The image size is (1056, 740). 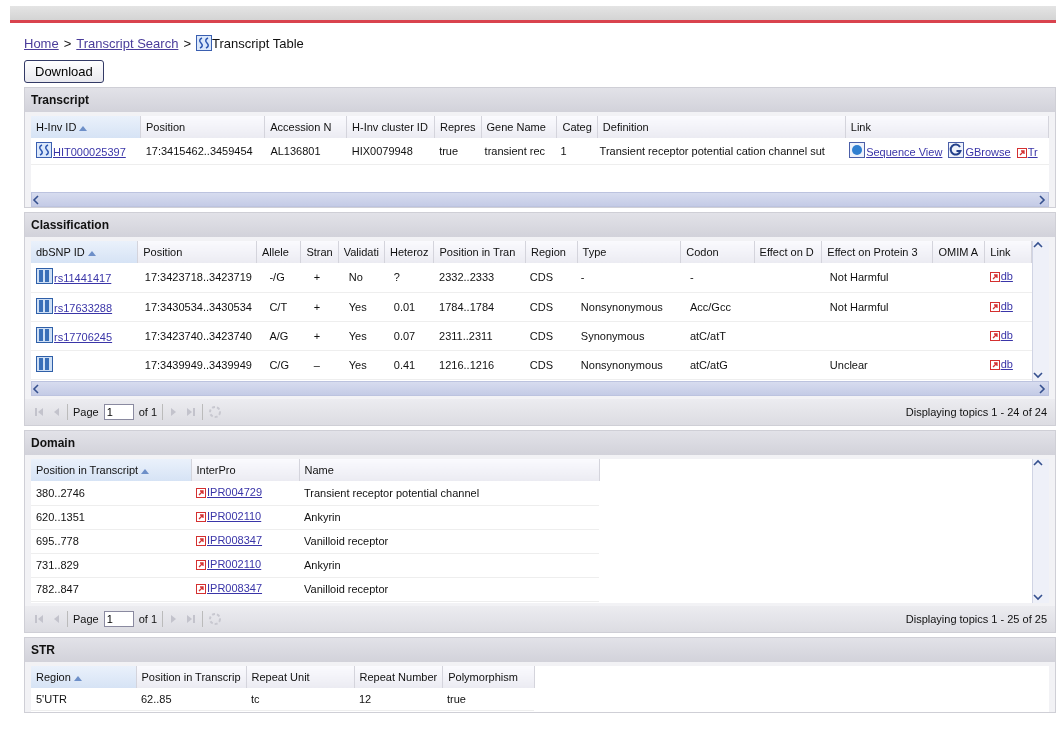 I want to click on table-cell: transient rec, so click(x=515, y=150).